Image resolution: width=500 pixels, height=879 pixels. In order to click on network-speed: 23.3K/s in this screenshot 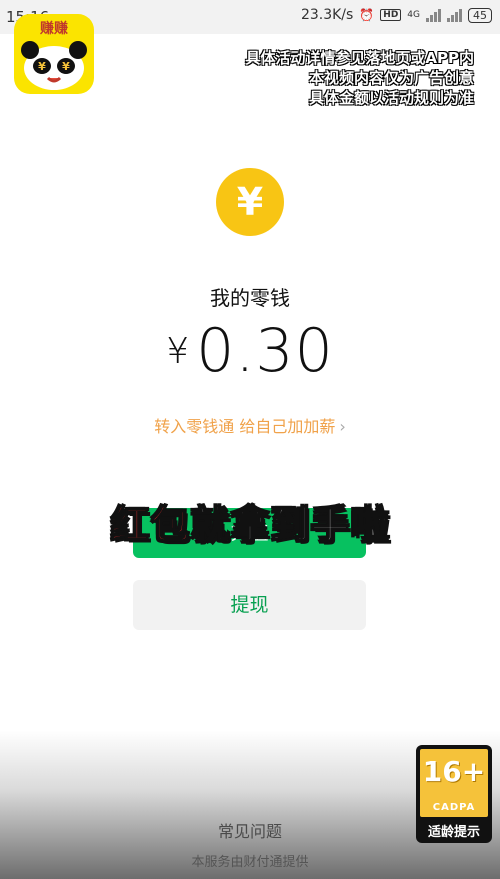, I will do `click(327, 15)`.